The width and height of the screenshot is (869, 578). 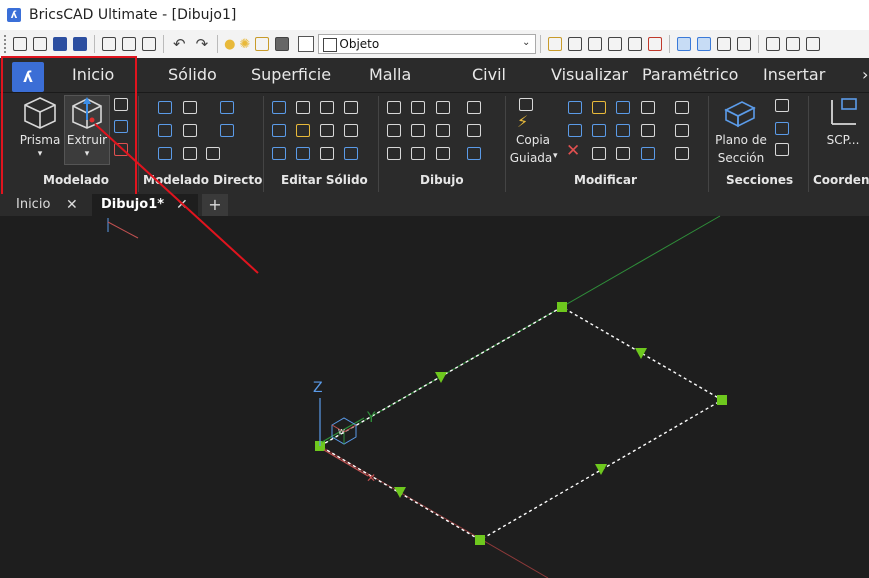 What do you see at coordinates (176, 198) in the screenshot?
I see `annotation-arrow` at bounding box center [176, 198].